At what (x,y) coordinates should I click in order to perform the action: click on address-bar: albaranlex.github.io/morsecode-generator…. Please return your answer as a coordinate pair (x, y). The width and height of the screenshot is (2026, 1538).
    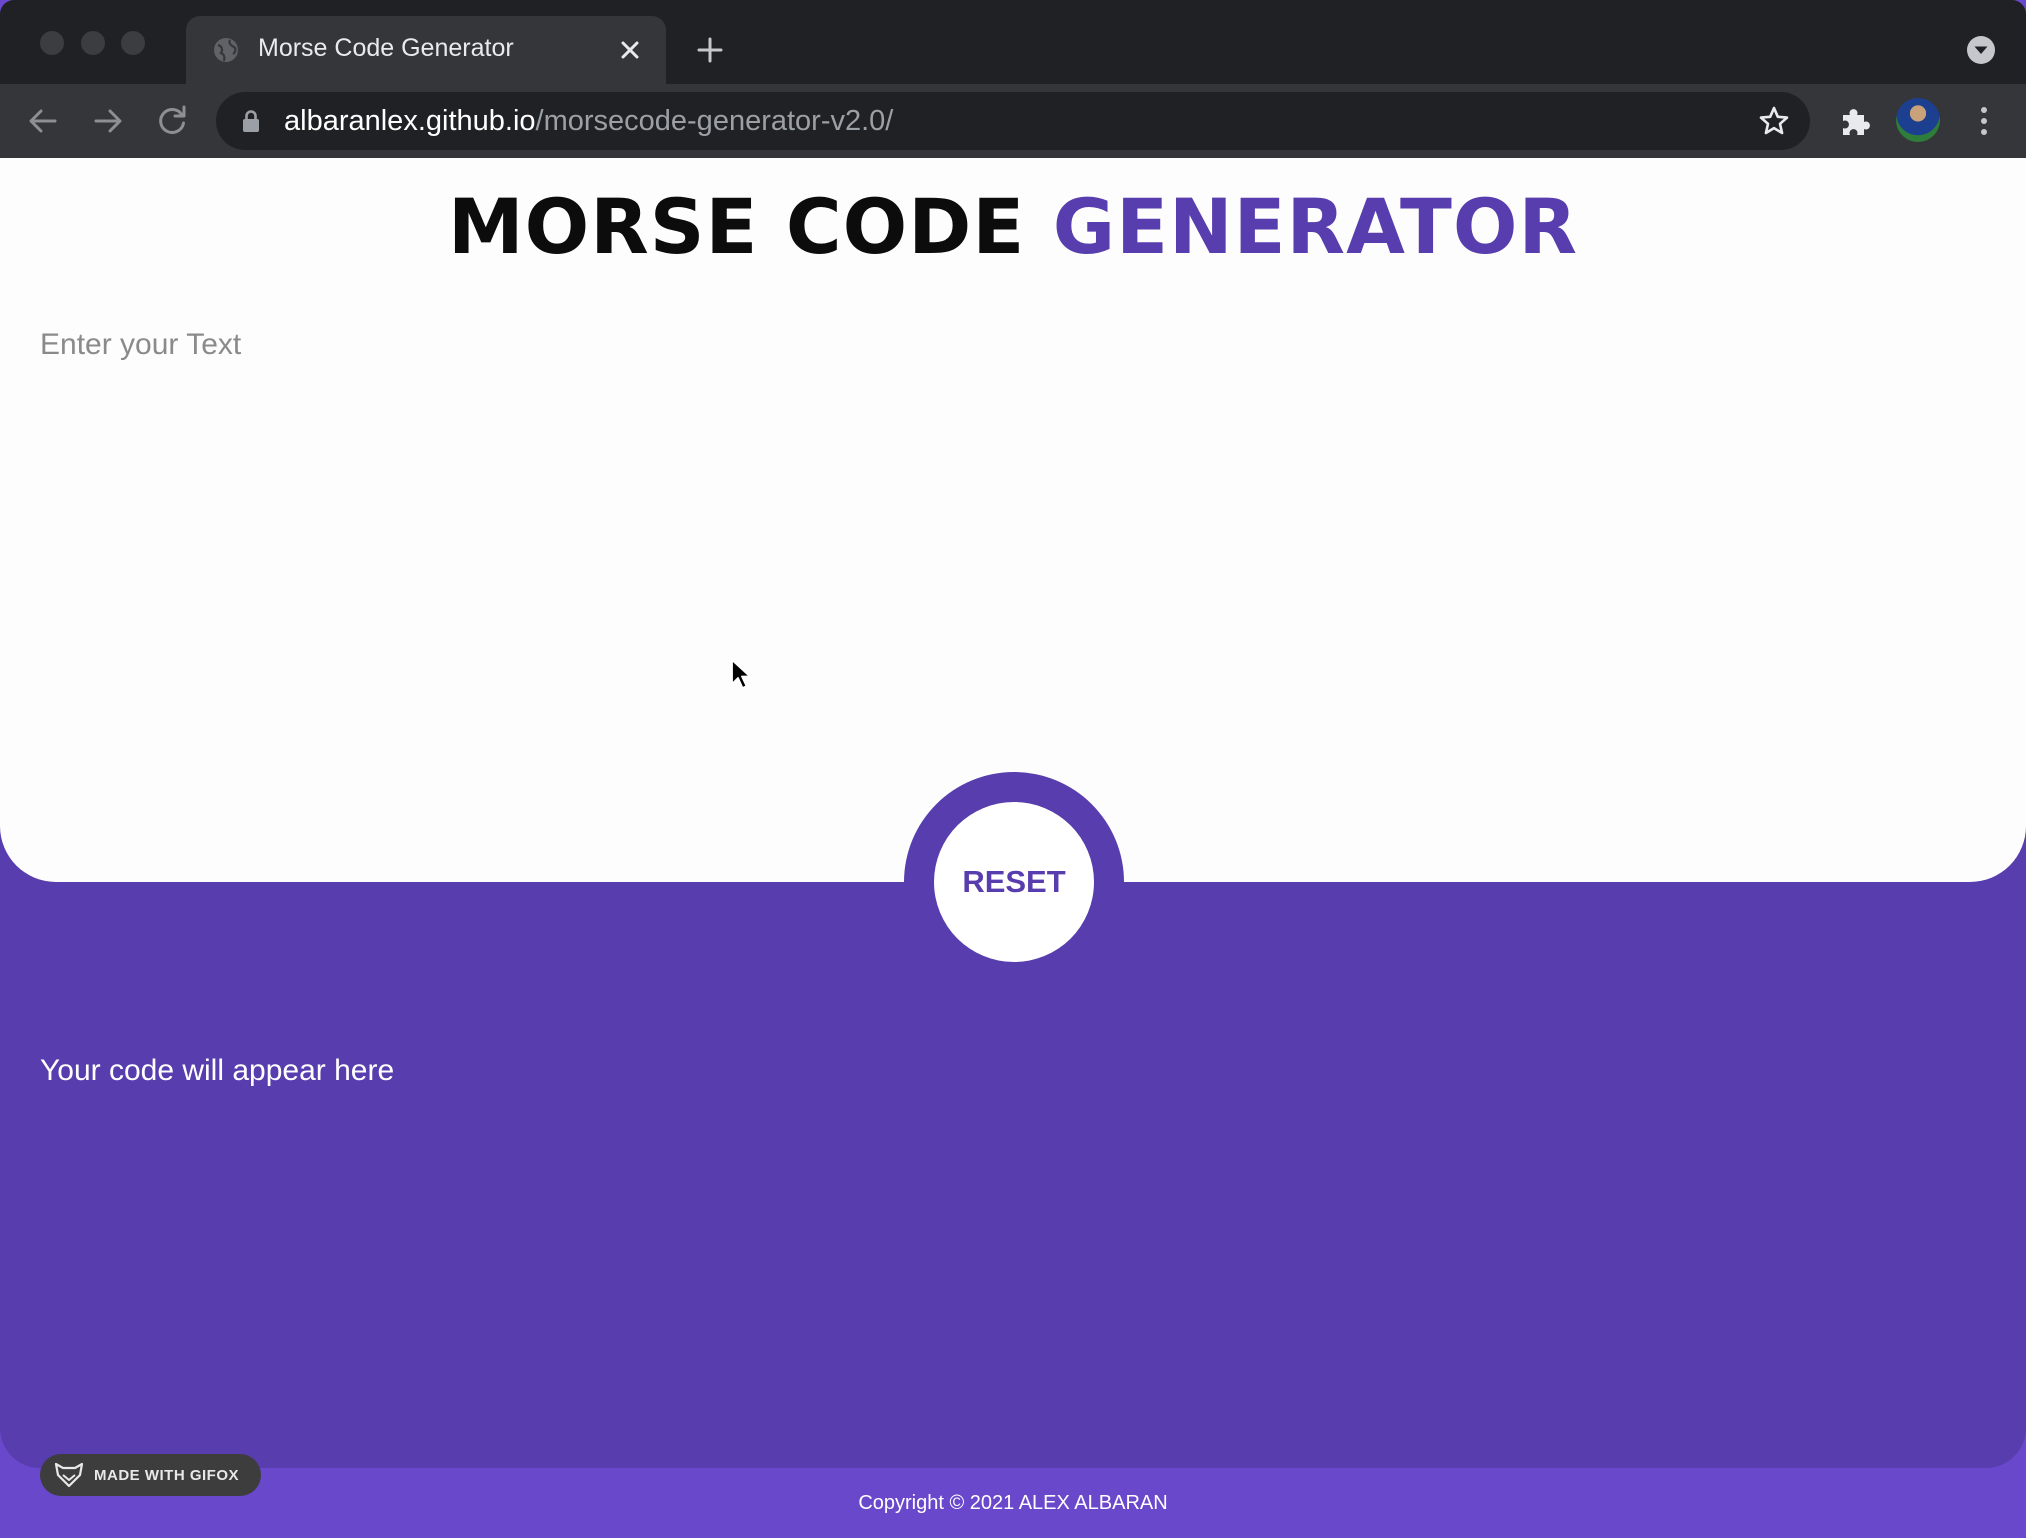
    Looking at the image, I should click on (1013, 121).